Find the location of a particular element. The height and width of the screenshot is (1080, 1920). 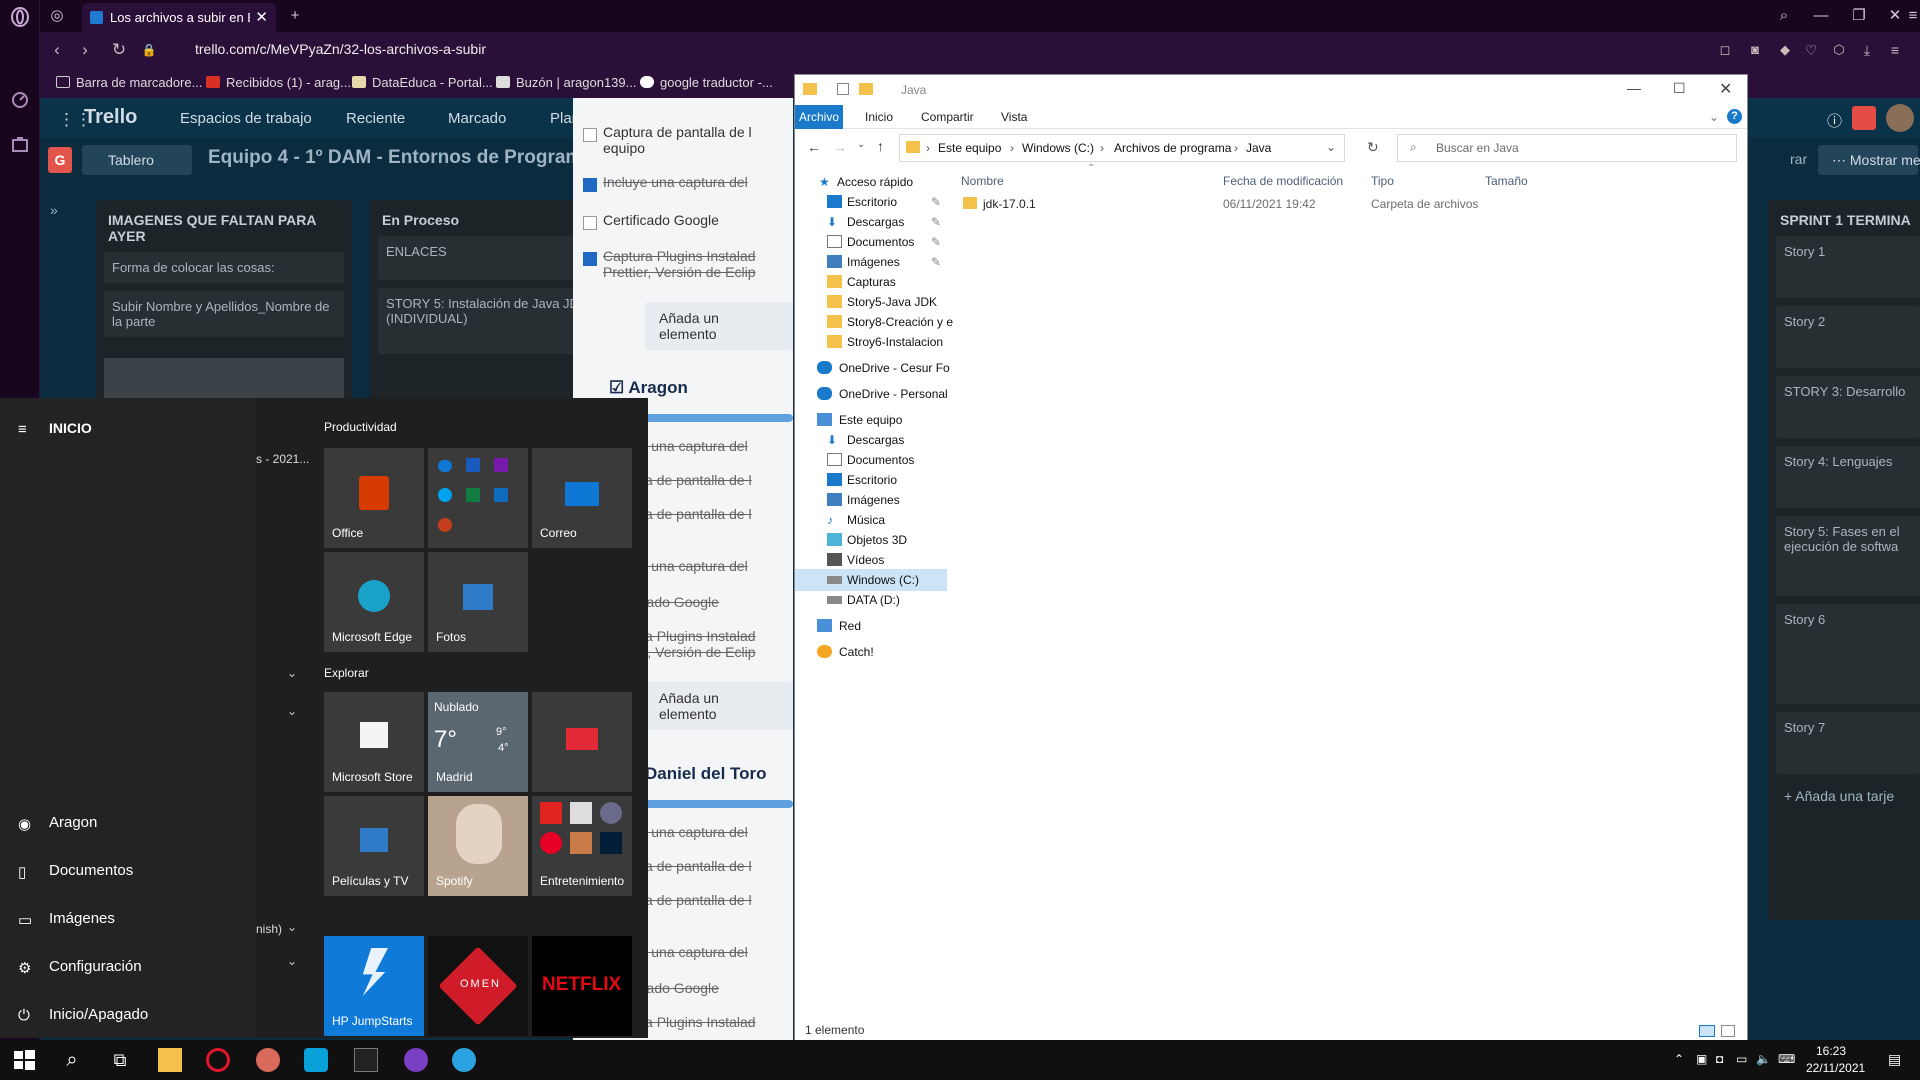

windows-start-icon is located at coordinates (24, 1060).